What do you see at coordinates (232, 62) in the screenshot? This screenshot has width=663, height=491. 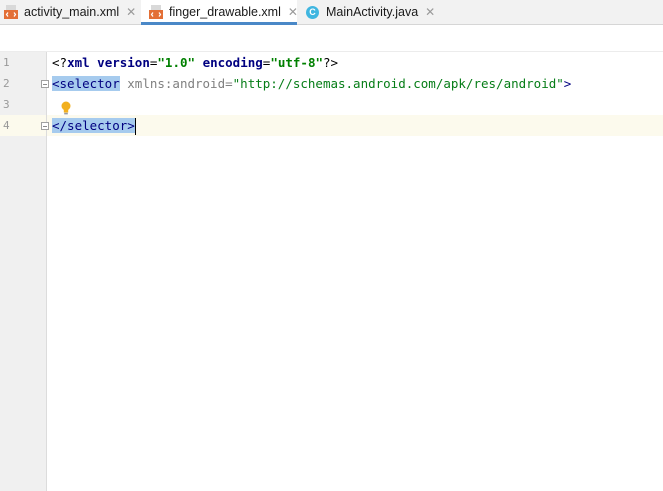 I see `prolog-attr-encoding: encoding` at bounding box center [232, 62].